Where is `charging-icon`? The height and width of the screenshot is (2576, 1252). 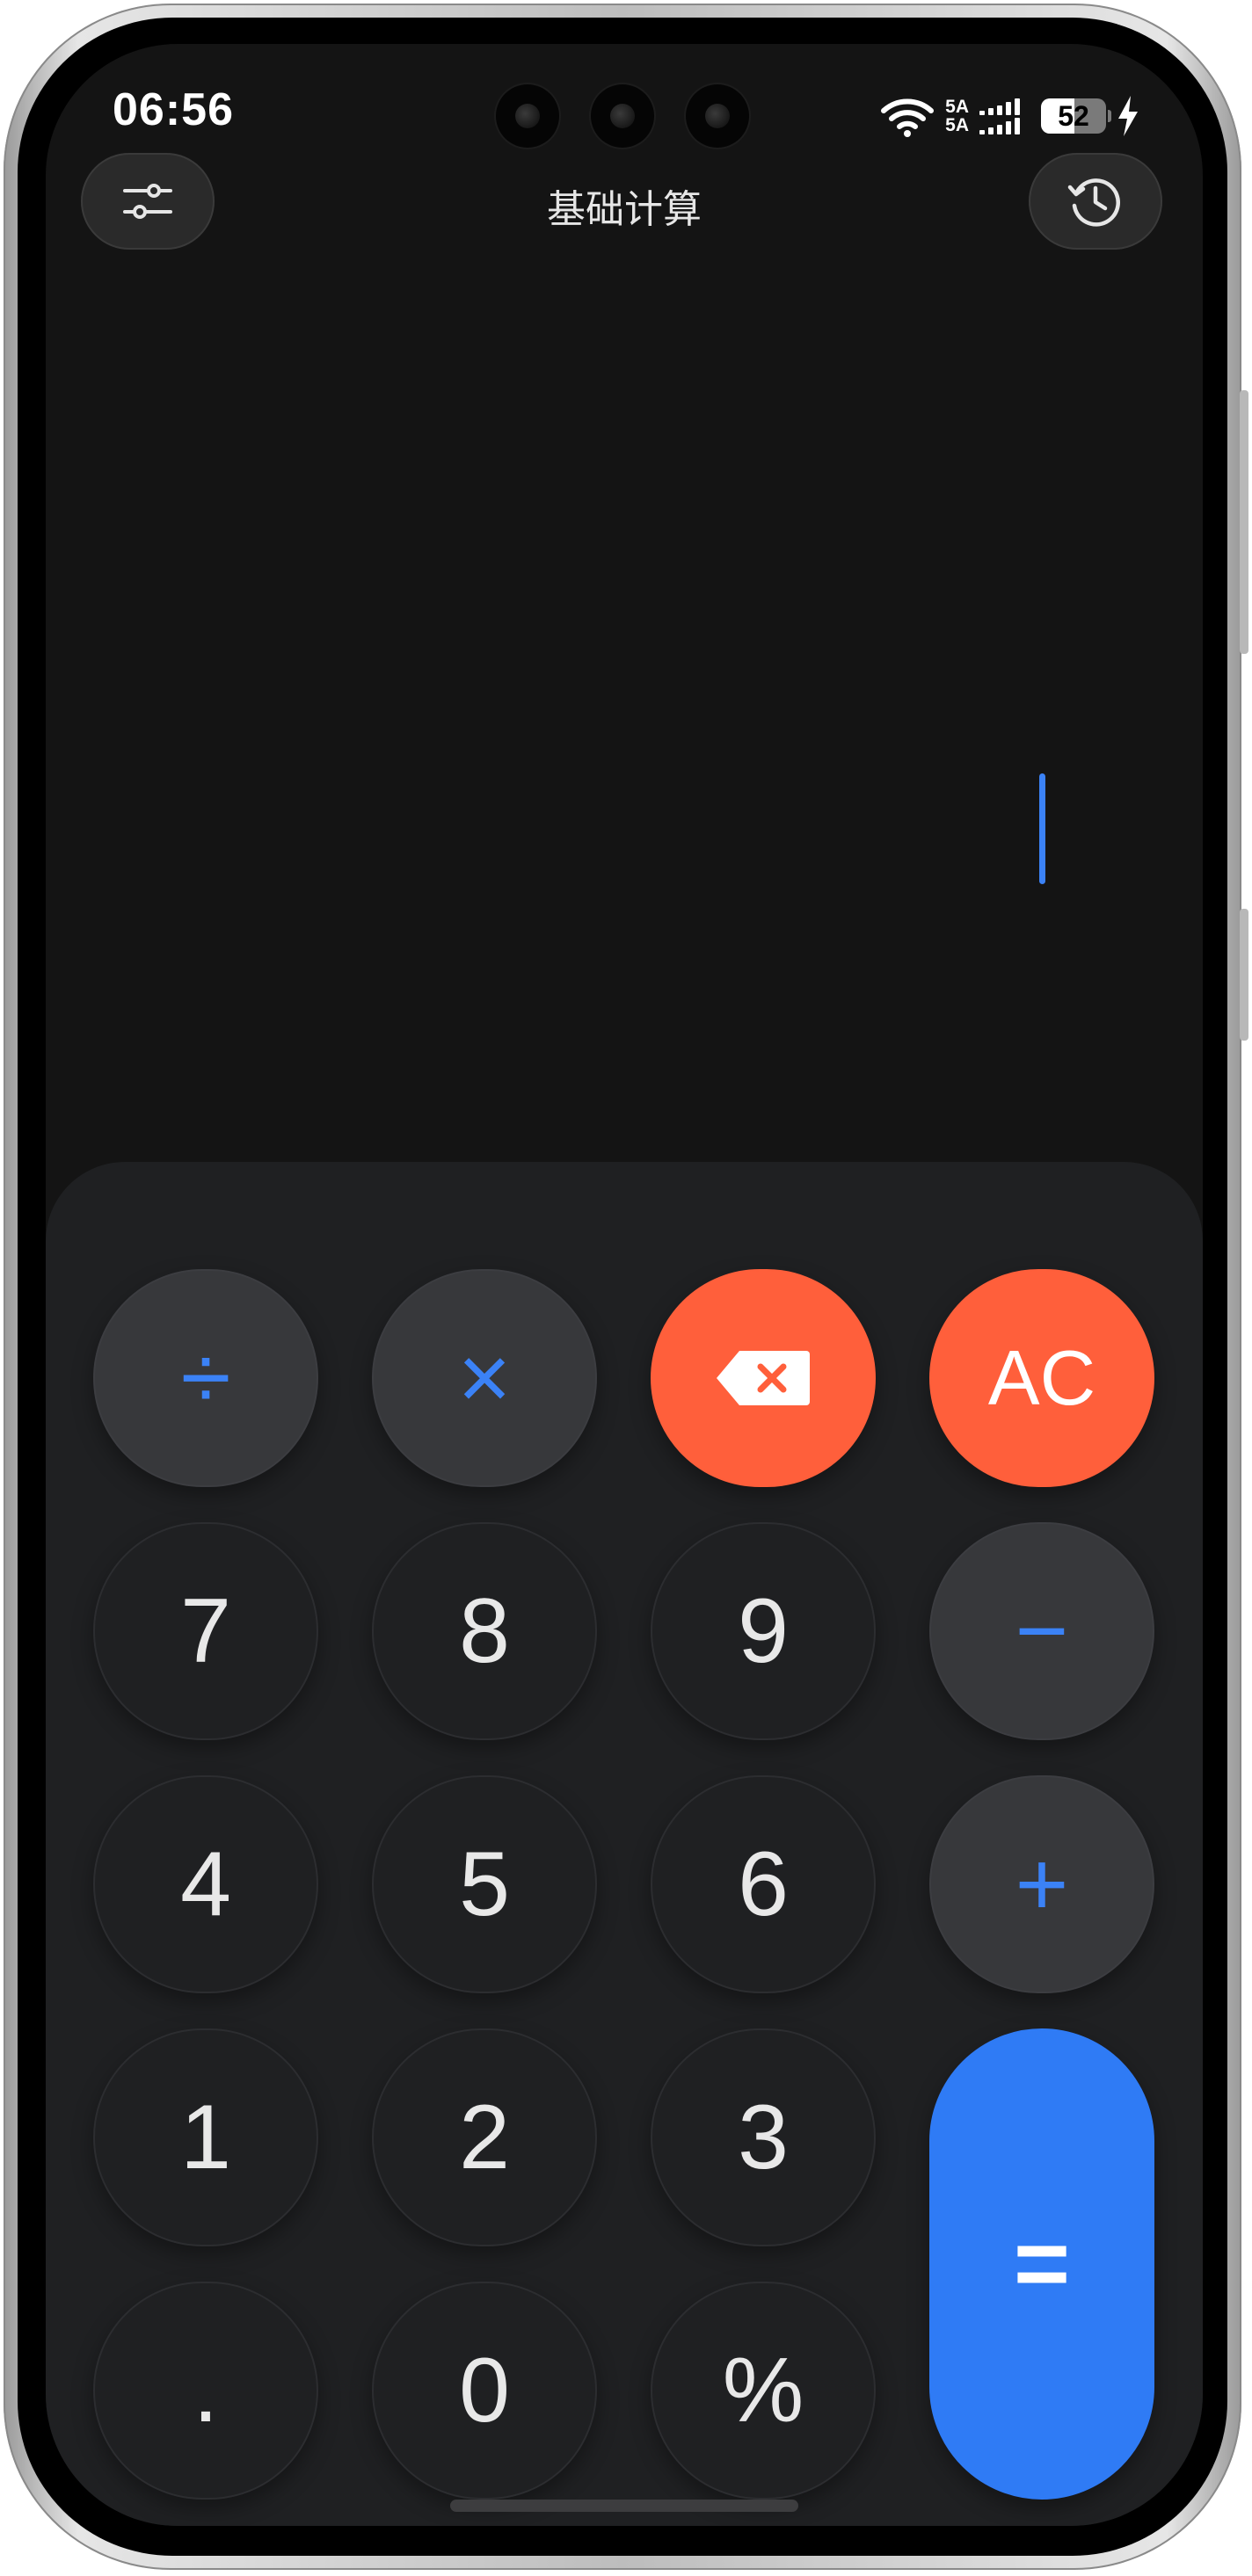
charging-icon is located at coordinates (1128, 116).